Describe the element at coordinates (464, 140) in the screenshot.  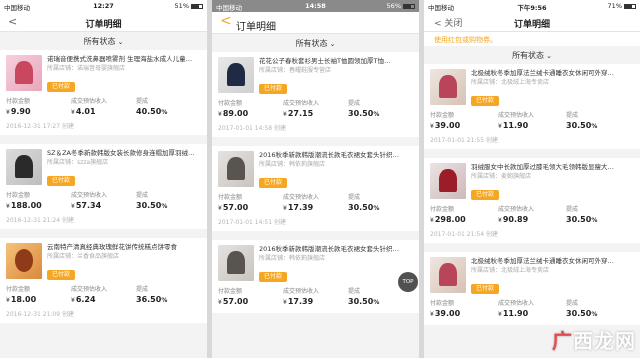
I see `order-date: 2017-01-01 21:55 创建` at that location.